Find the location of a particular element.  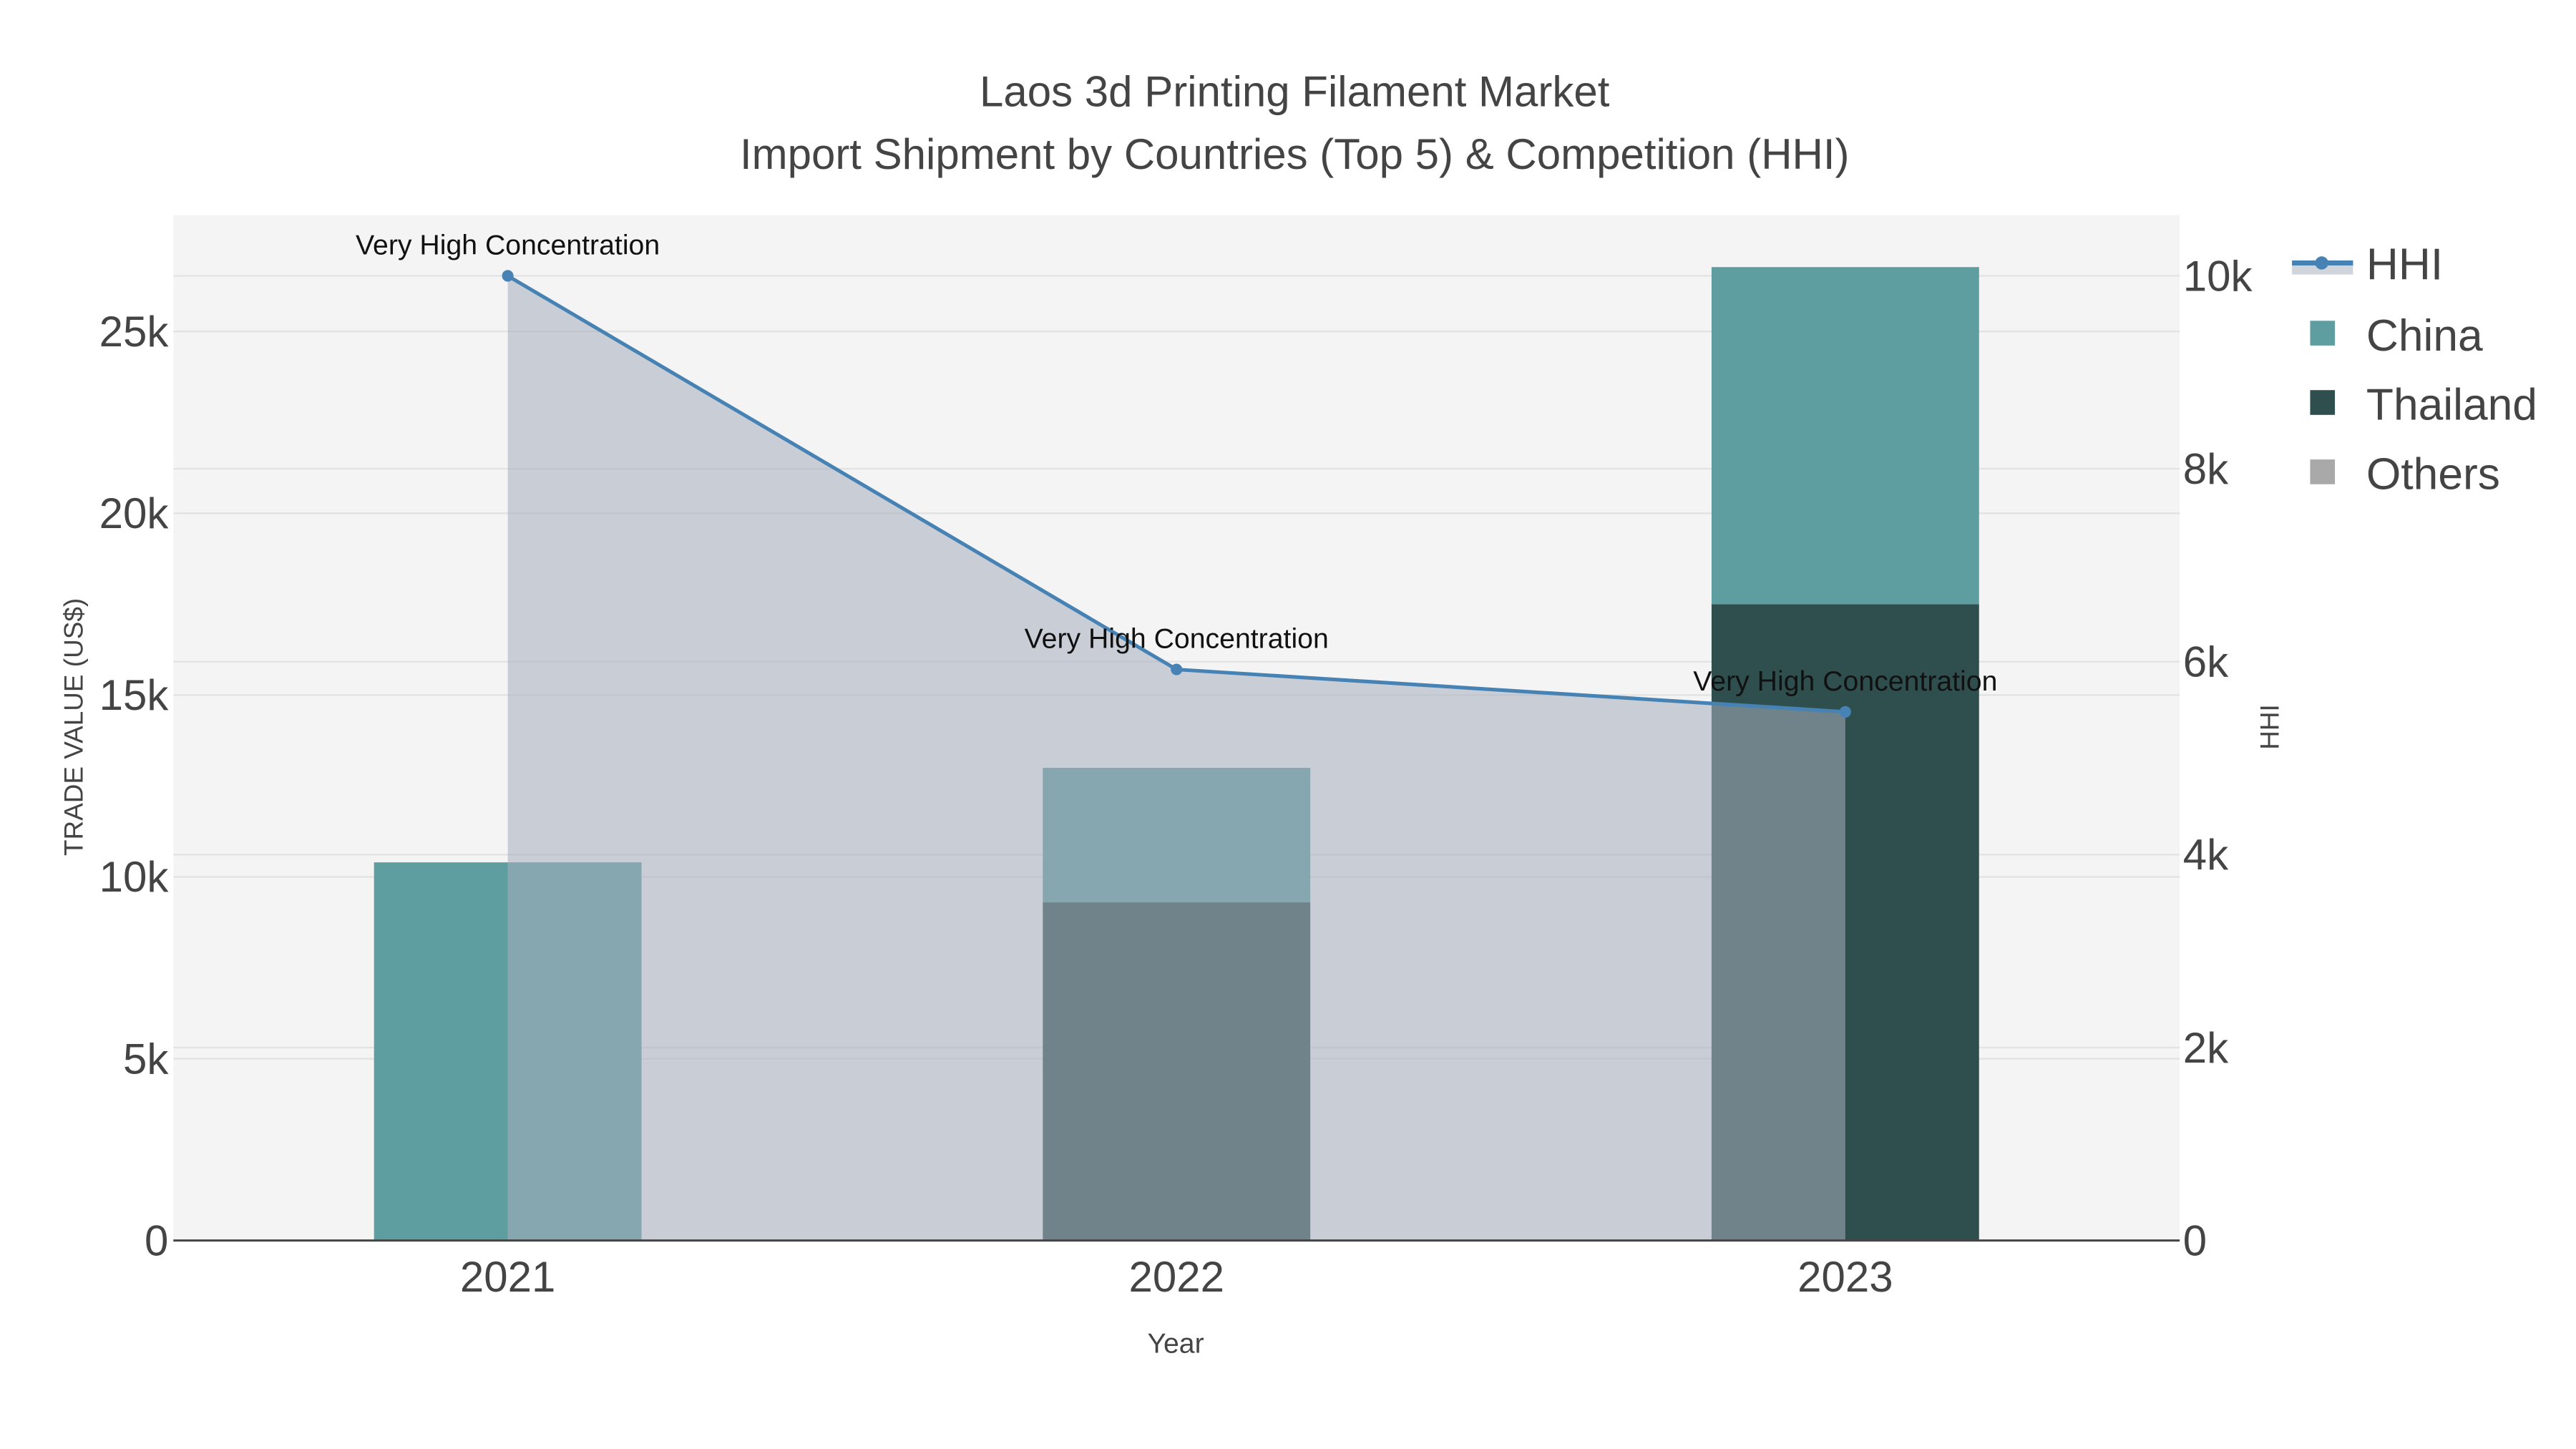

y-tick-label: 0 is located at coordinates (156, 1240).